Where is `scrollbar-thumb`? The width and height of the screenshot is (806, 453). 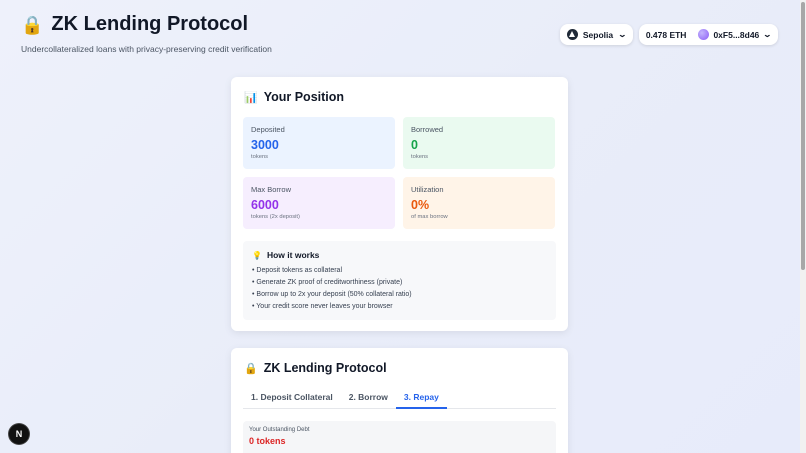 scrollbar-thumb is located at coordinates (803, 136).